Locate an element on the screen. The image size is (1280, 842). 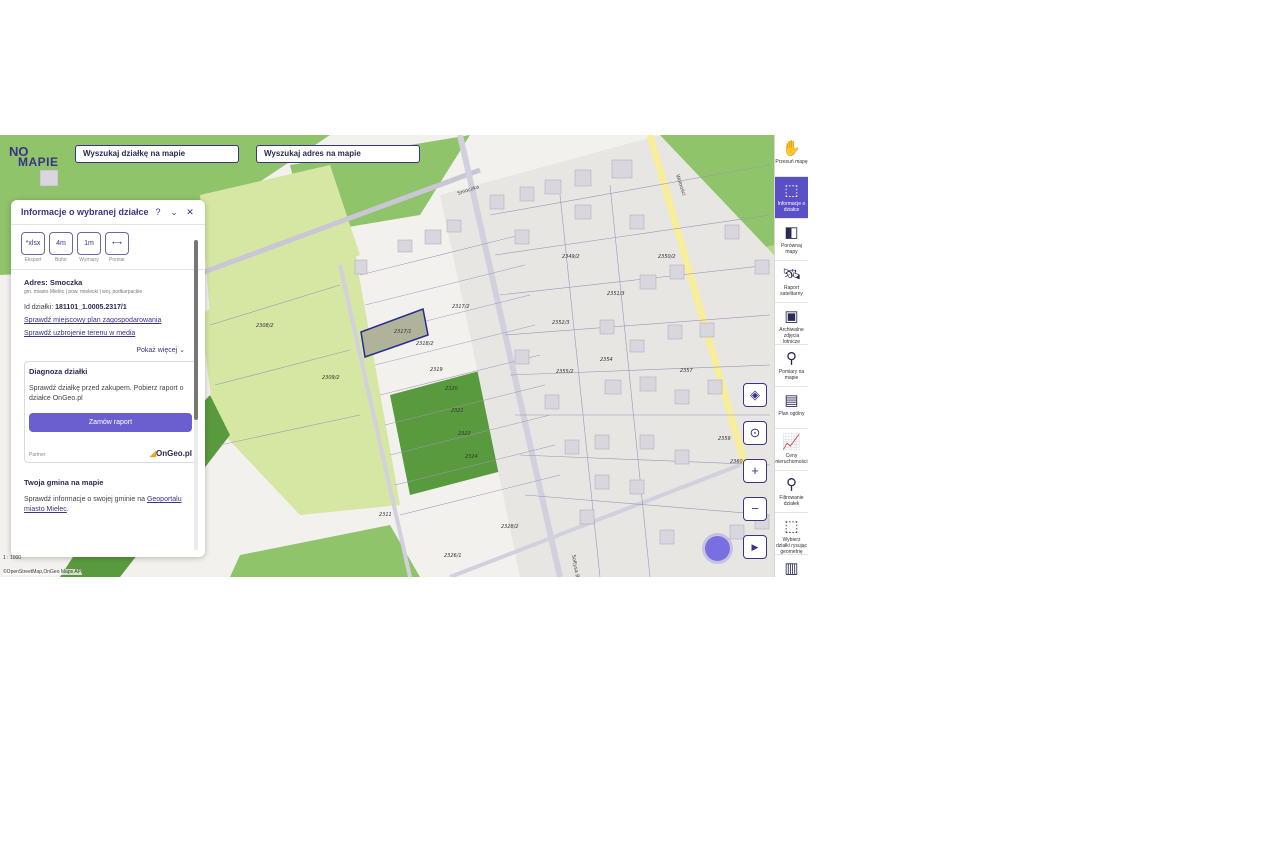
layers-button: ◈ is located at coordinates (755, 395).